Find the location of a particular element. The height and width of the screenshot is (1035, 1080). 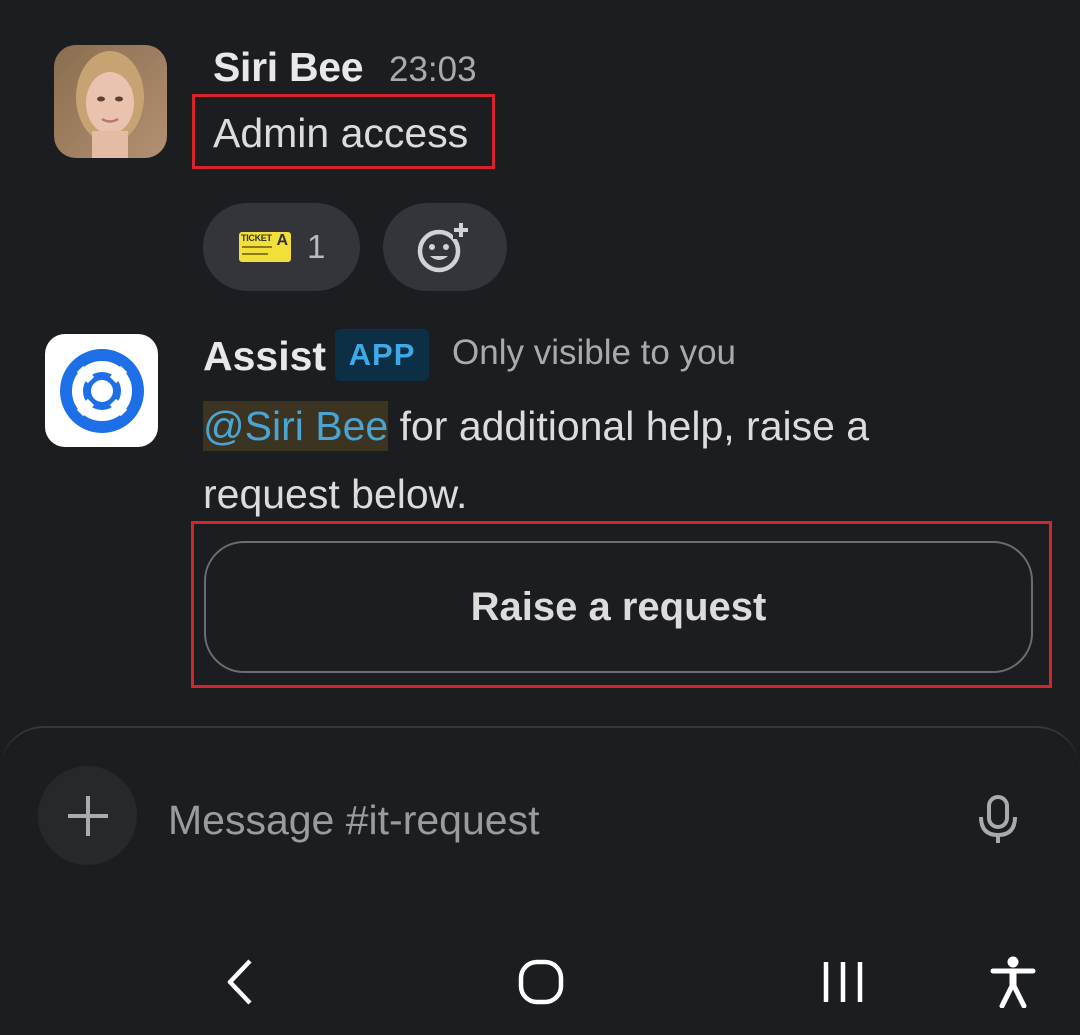

sender-name: Siri Bee is located at coordinates (288, 67).